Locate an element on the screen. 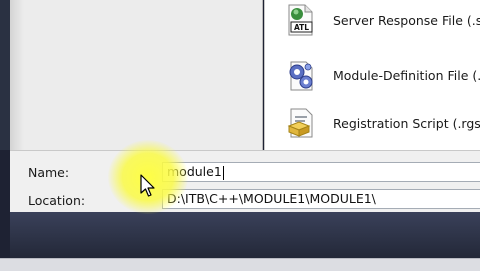 The width and height of the screenshot is (480, 271). panel-shade is located at coordinates (17, 75).